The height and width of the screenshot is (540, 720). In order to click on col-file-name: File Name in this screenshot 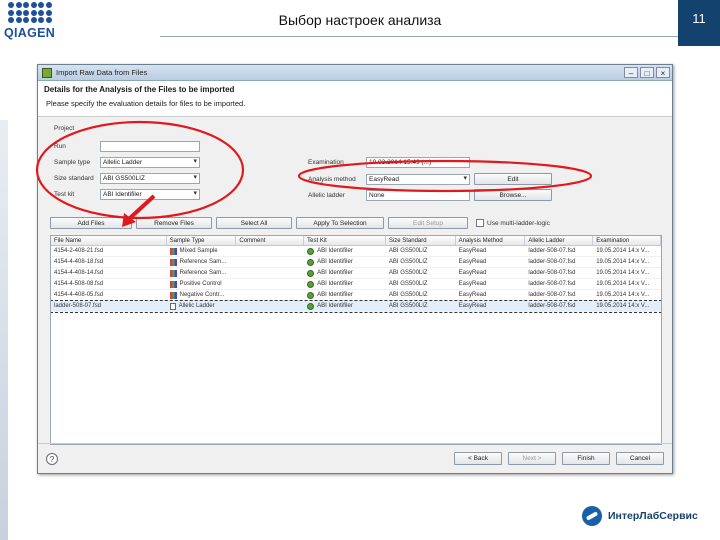, I will do `click(109, 240)`.